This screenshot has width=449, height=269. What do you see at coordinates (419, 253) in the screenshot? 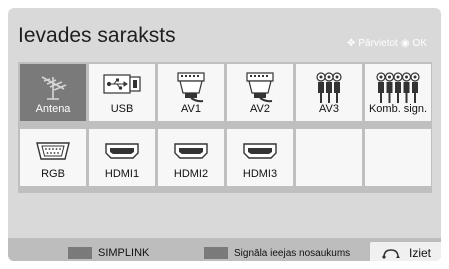
I see `exit-label: Iziet` at bounding box center [419, 253].